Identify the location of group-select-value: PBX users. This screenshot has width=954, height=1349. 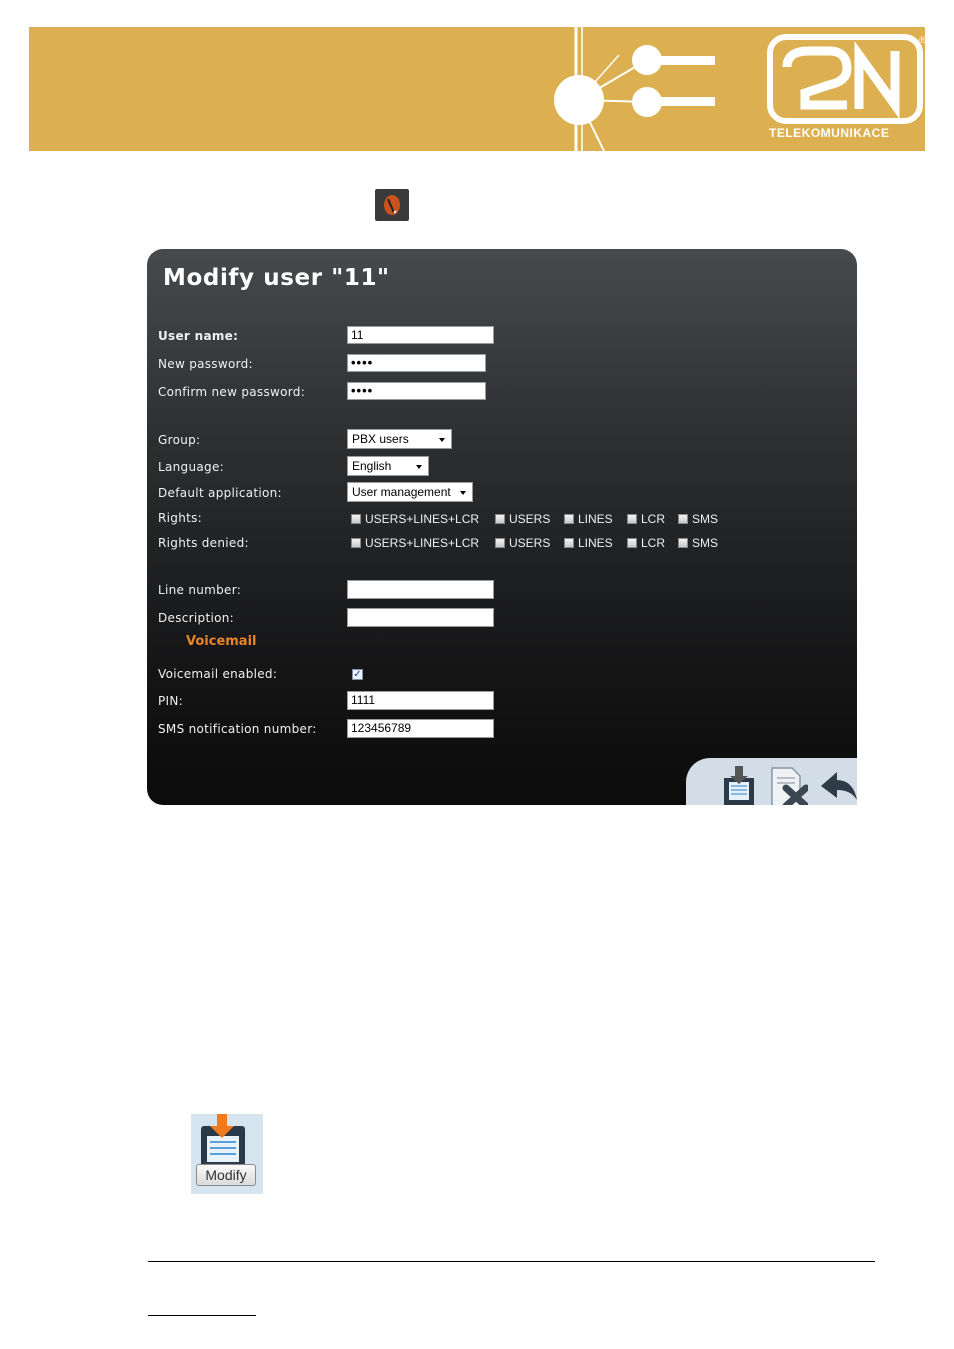
(380, 439).